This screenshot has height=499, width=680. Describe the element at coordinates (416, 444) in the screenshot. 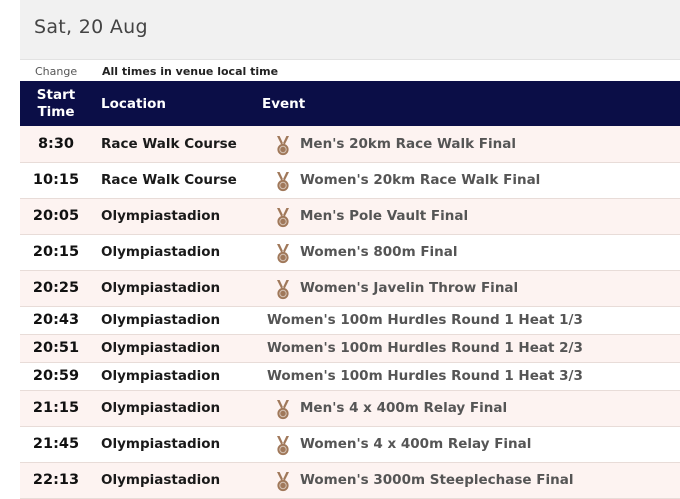

I see `event-name: Women's 4 x 400m Relay Final` at that location.